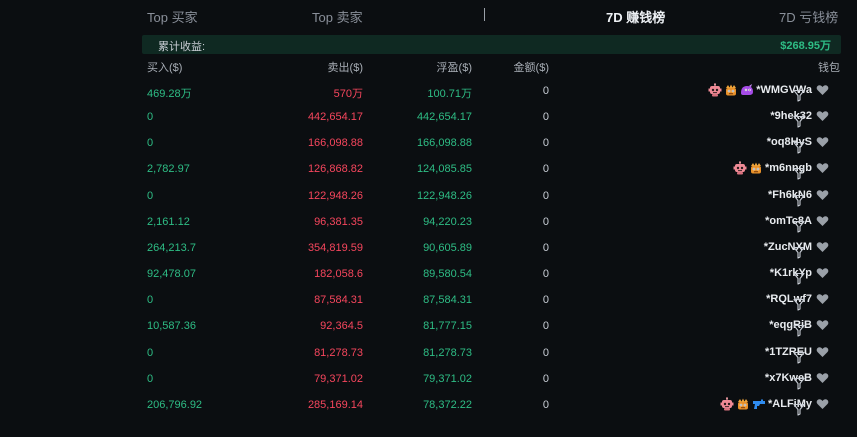  What do you see at coordinates (447, 300) in the screenshot?
I see `pnl-value: 87,584.31` at bounding box center [447, 300].